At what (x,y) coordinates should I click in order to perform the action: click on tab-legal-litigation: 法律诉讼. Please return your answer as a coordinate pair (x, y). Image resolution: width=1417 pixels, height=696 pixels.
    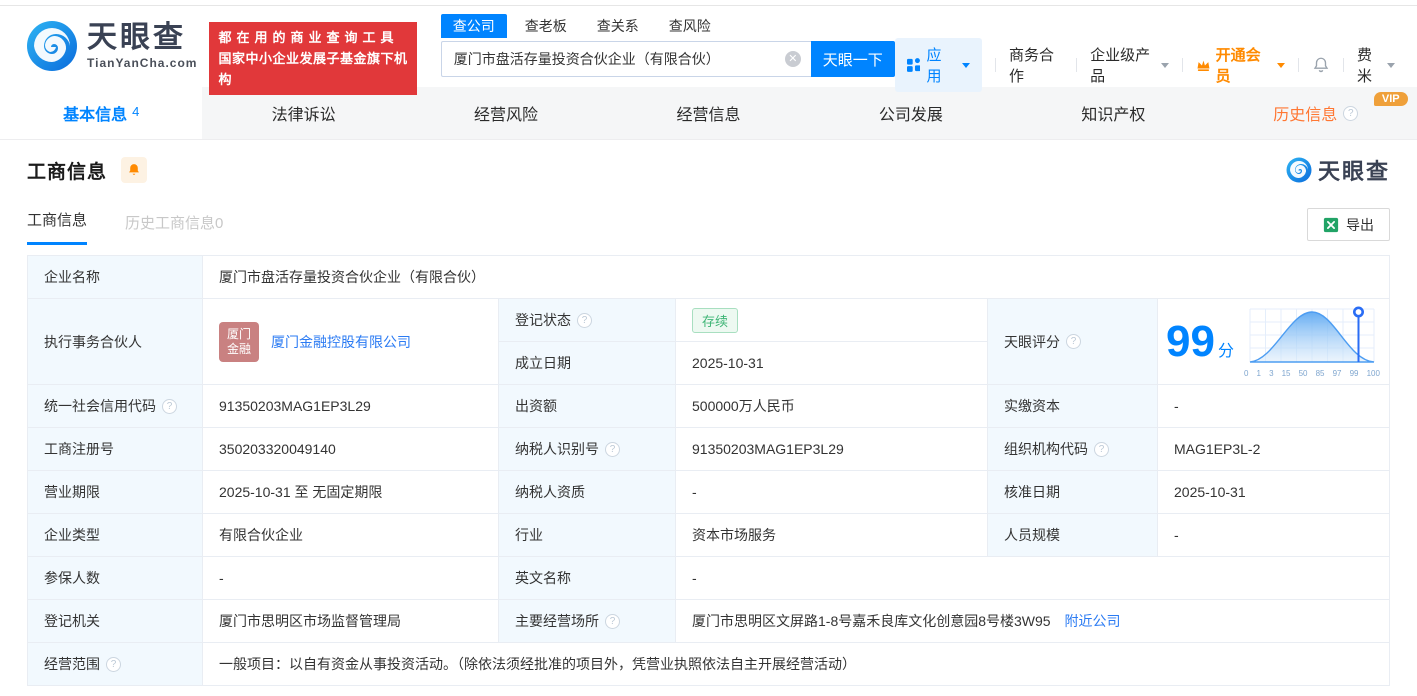
    Looking at the image, I should click on (303, 113).